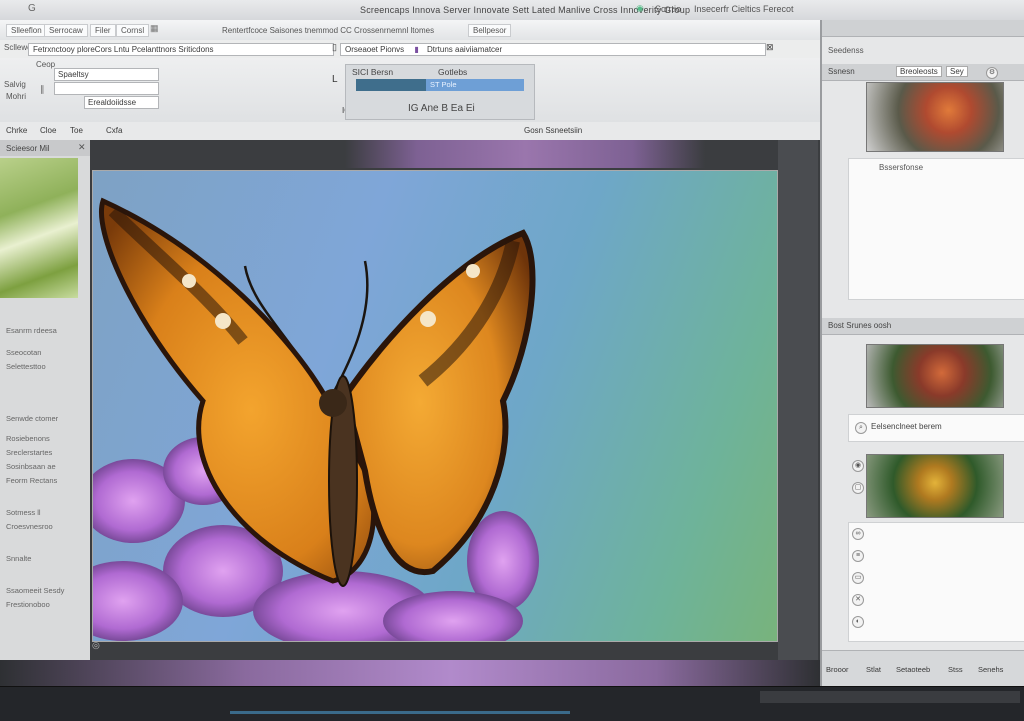 The width and height of the screenshot is (1024, 721). Describe the element at coordinates (858, 622) in the screenshot. I see `adjust-icon: ◐` at that location.